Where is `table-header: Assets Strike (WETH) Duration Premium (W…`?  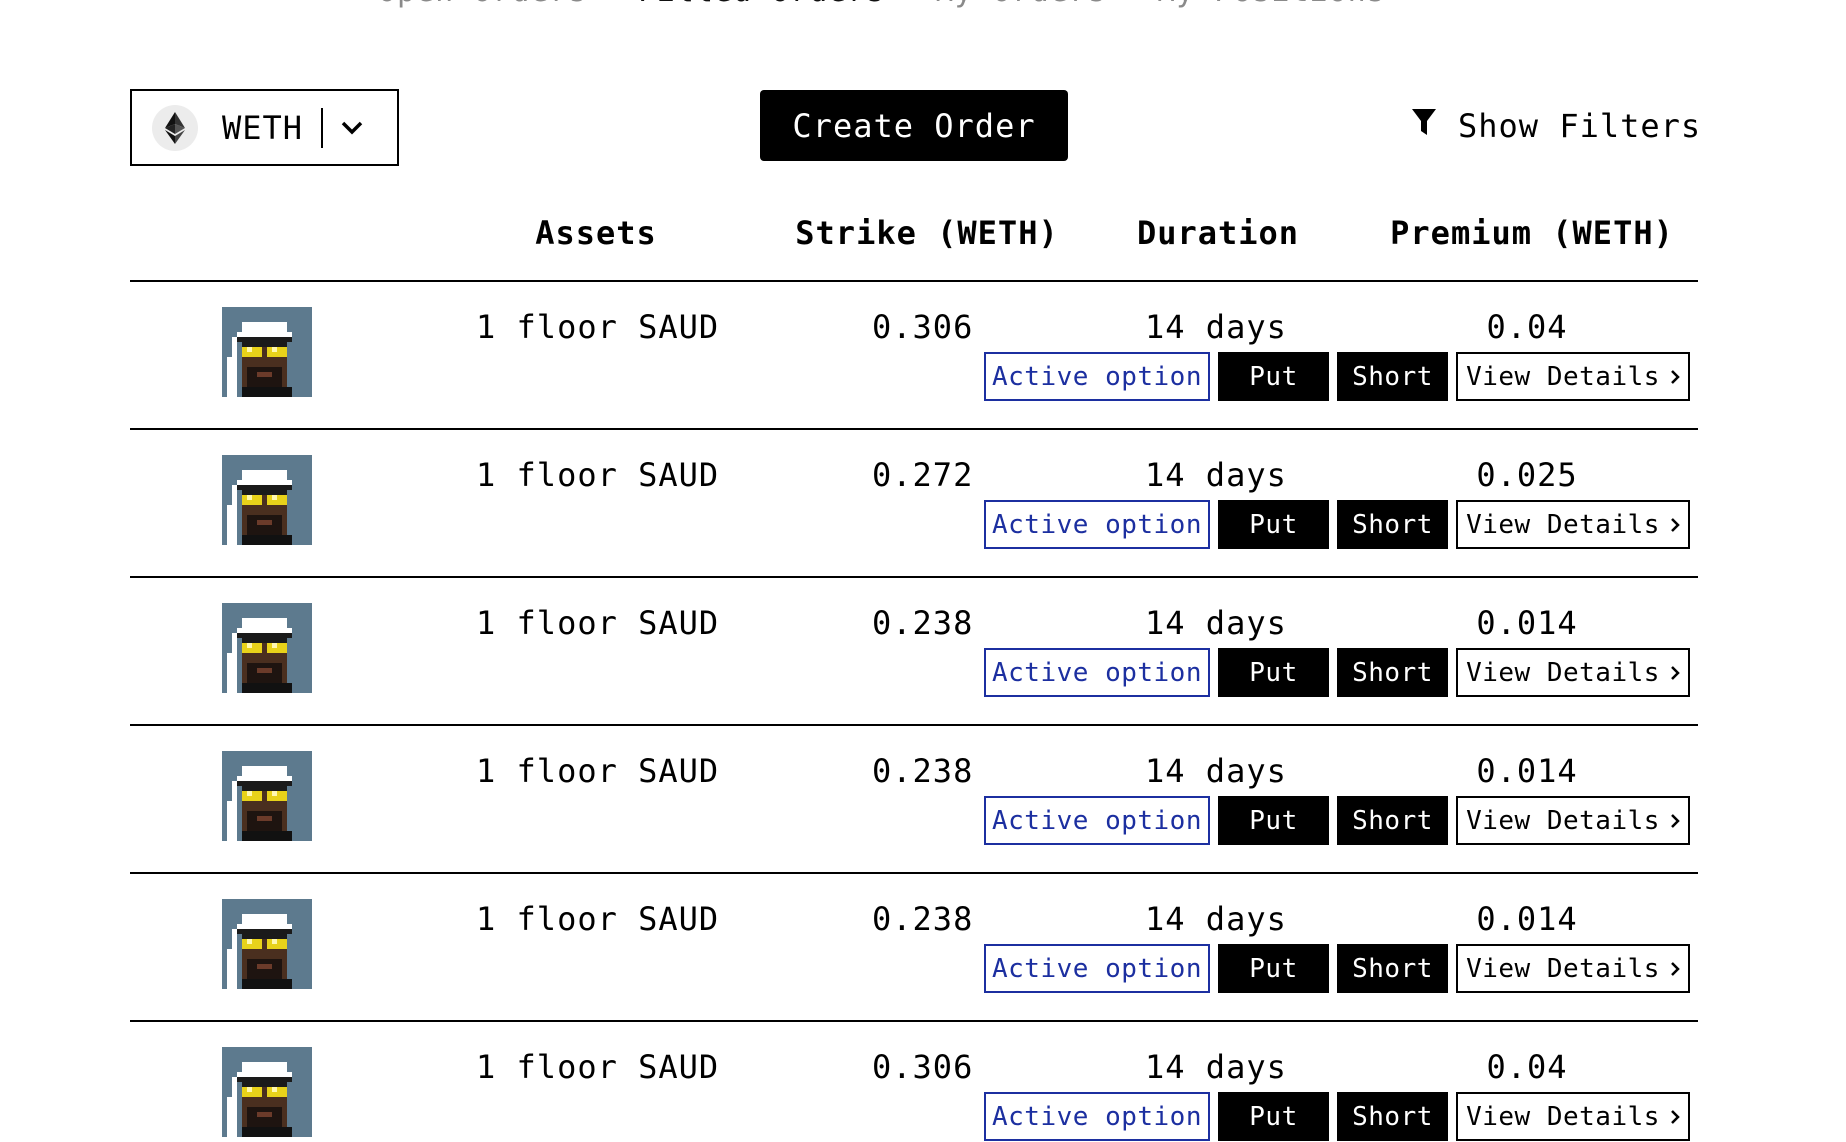
table-header: Assets Strike (WETH) Duration Premium (W… is located at coordinates (923, 236).